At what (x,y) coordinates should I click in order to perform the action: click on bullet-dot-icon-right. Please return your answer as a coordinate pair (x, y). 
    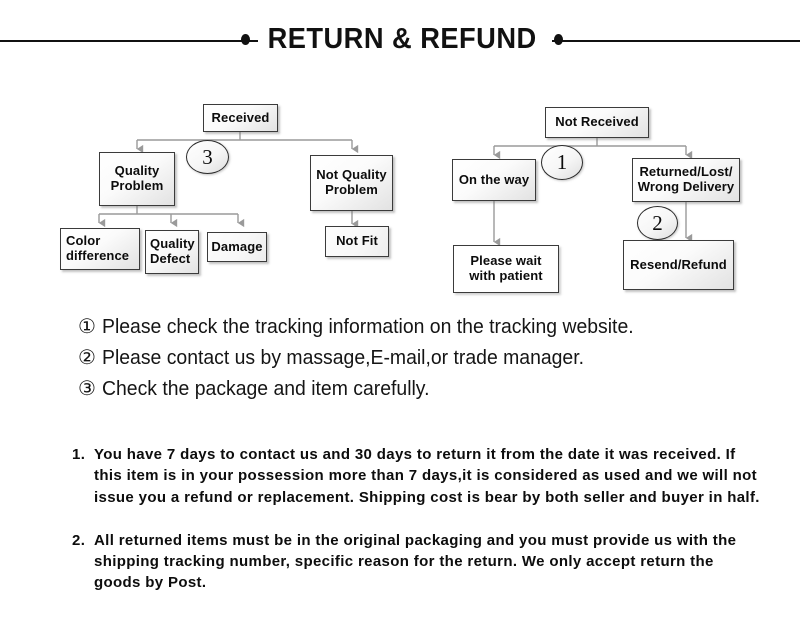
    Looking at the image, I should click on (559, 39).